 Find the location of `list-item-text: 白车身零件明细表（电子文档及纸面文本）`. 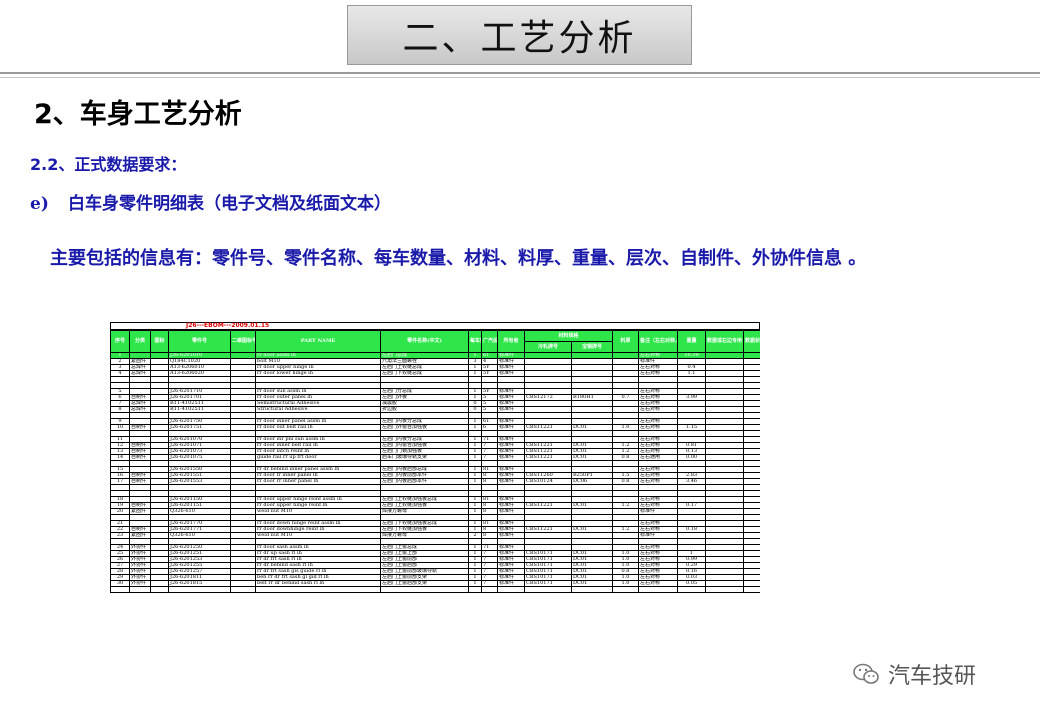

list-item-text: 白车身零件明细表（电子文档及纸面文本） is located at coordinates (229, 204).